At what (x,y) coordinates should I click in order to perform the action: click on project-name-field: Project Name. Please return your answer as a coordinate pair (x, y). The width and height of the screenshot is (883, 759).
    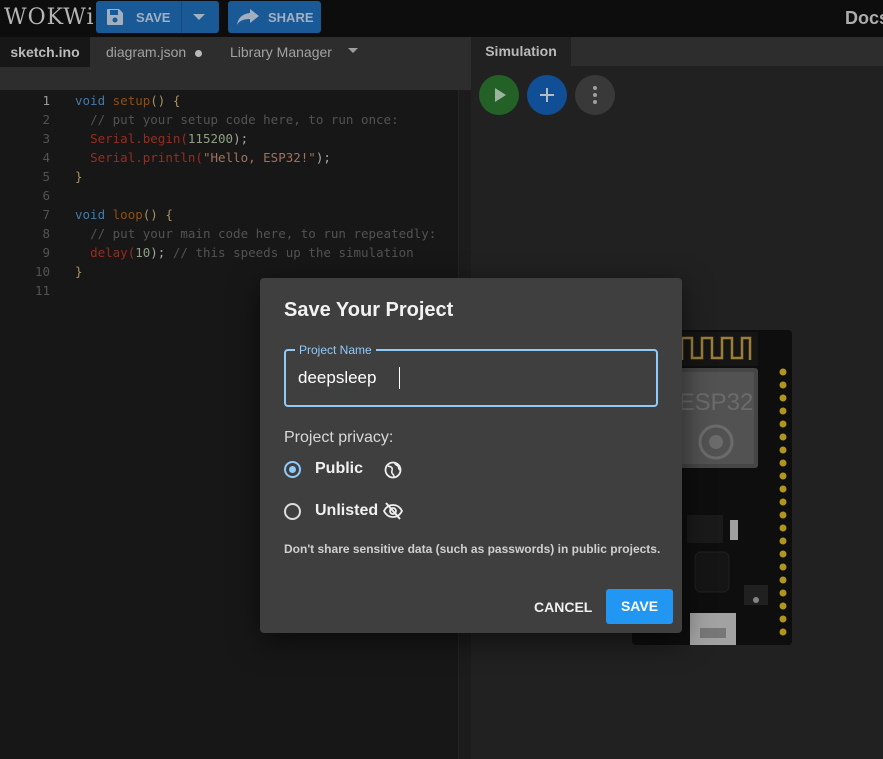
    Looking at the image, I should click on (471, 375).